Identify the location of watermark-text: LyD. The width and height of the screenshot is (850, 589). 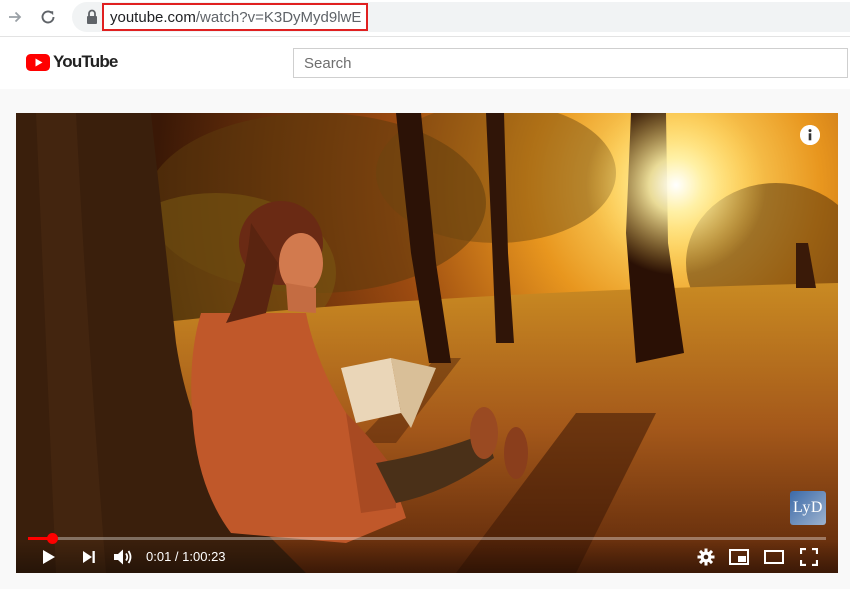
(808, 507).